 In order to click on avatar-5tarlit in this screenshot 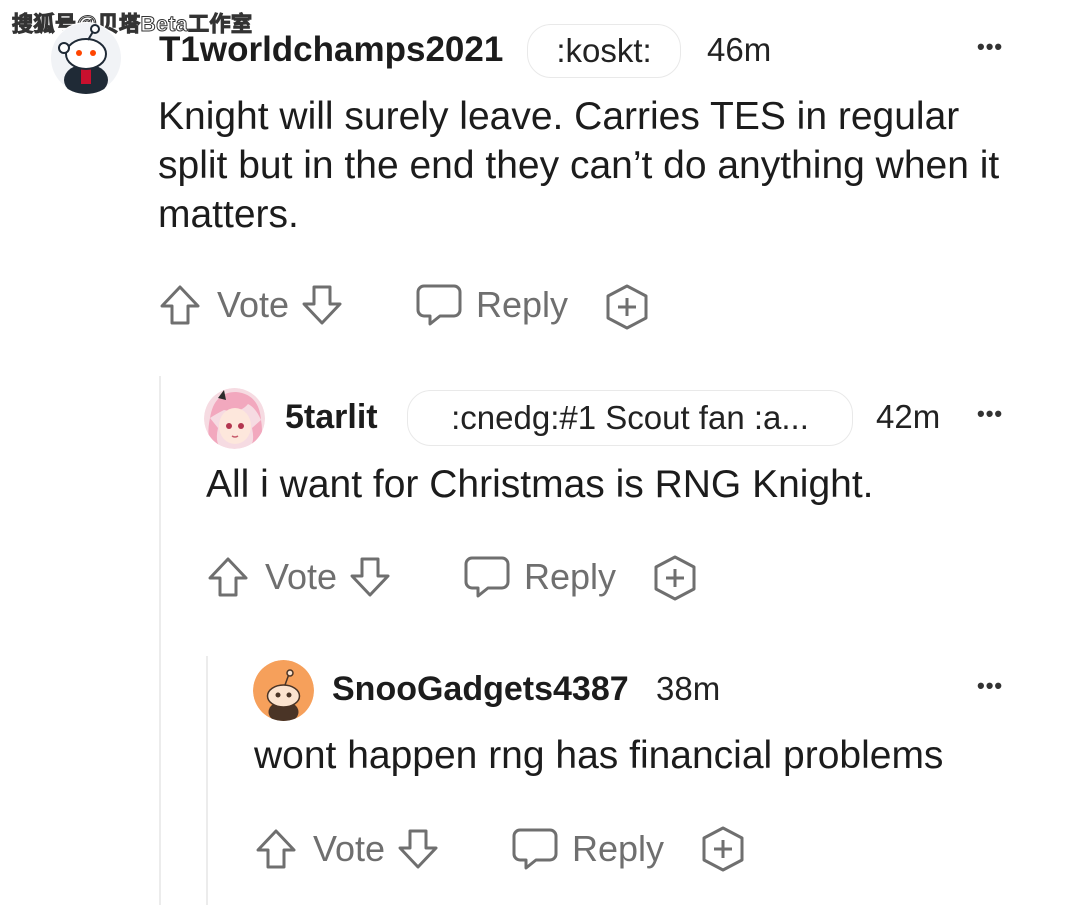, I will do `click(234, 418)`.